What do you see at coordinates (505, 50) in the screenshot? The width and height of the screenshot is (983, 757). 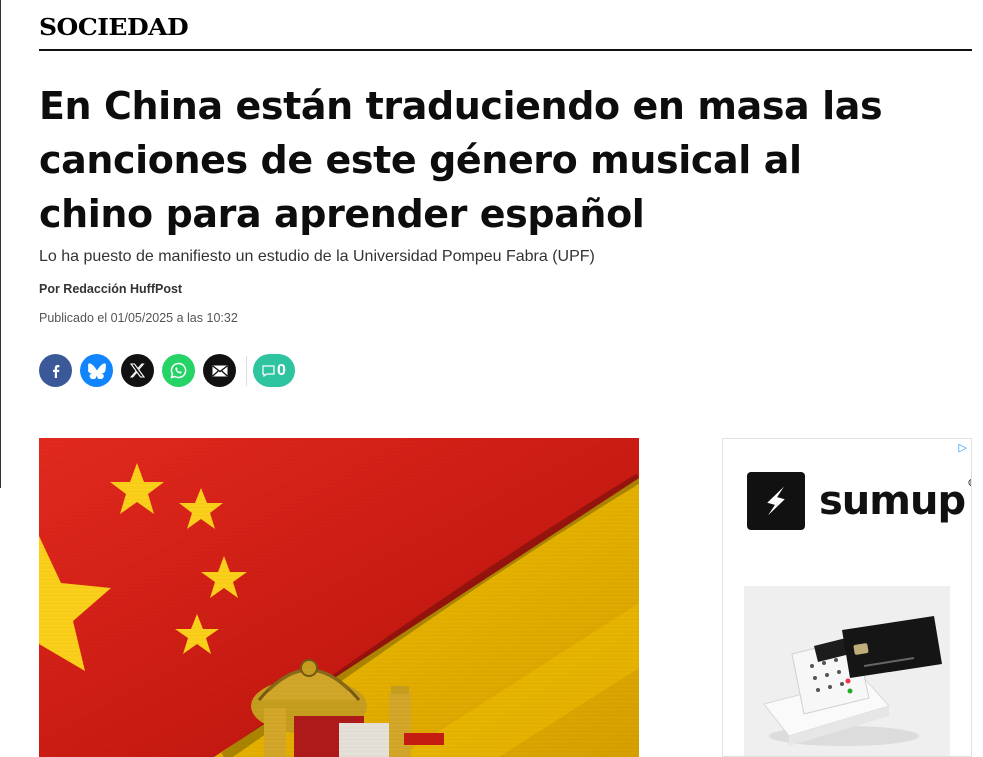 I see `section-divider` at bounding box center [505, 50].